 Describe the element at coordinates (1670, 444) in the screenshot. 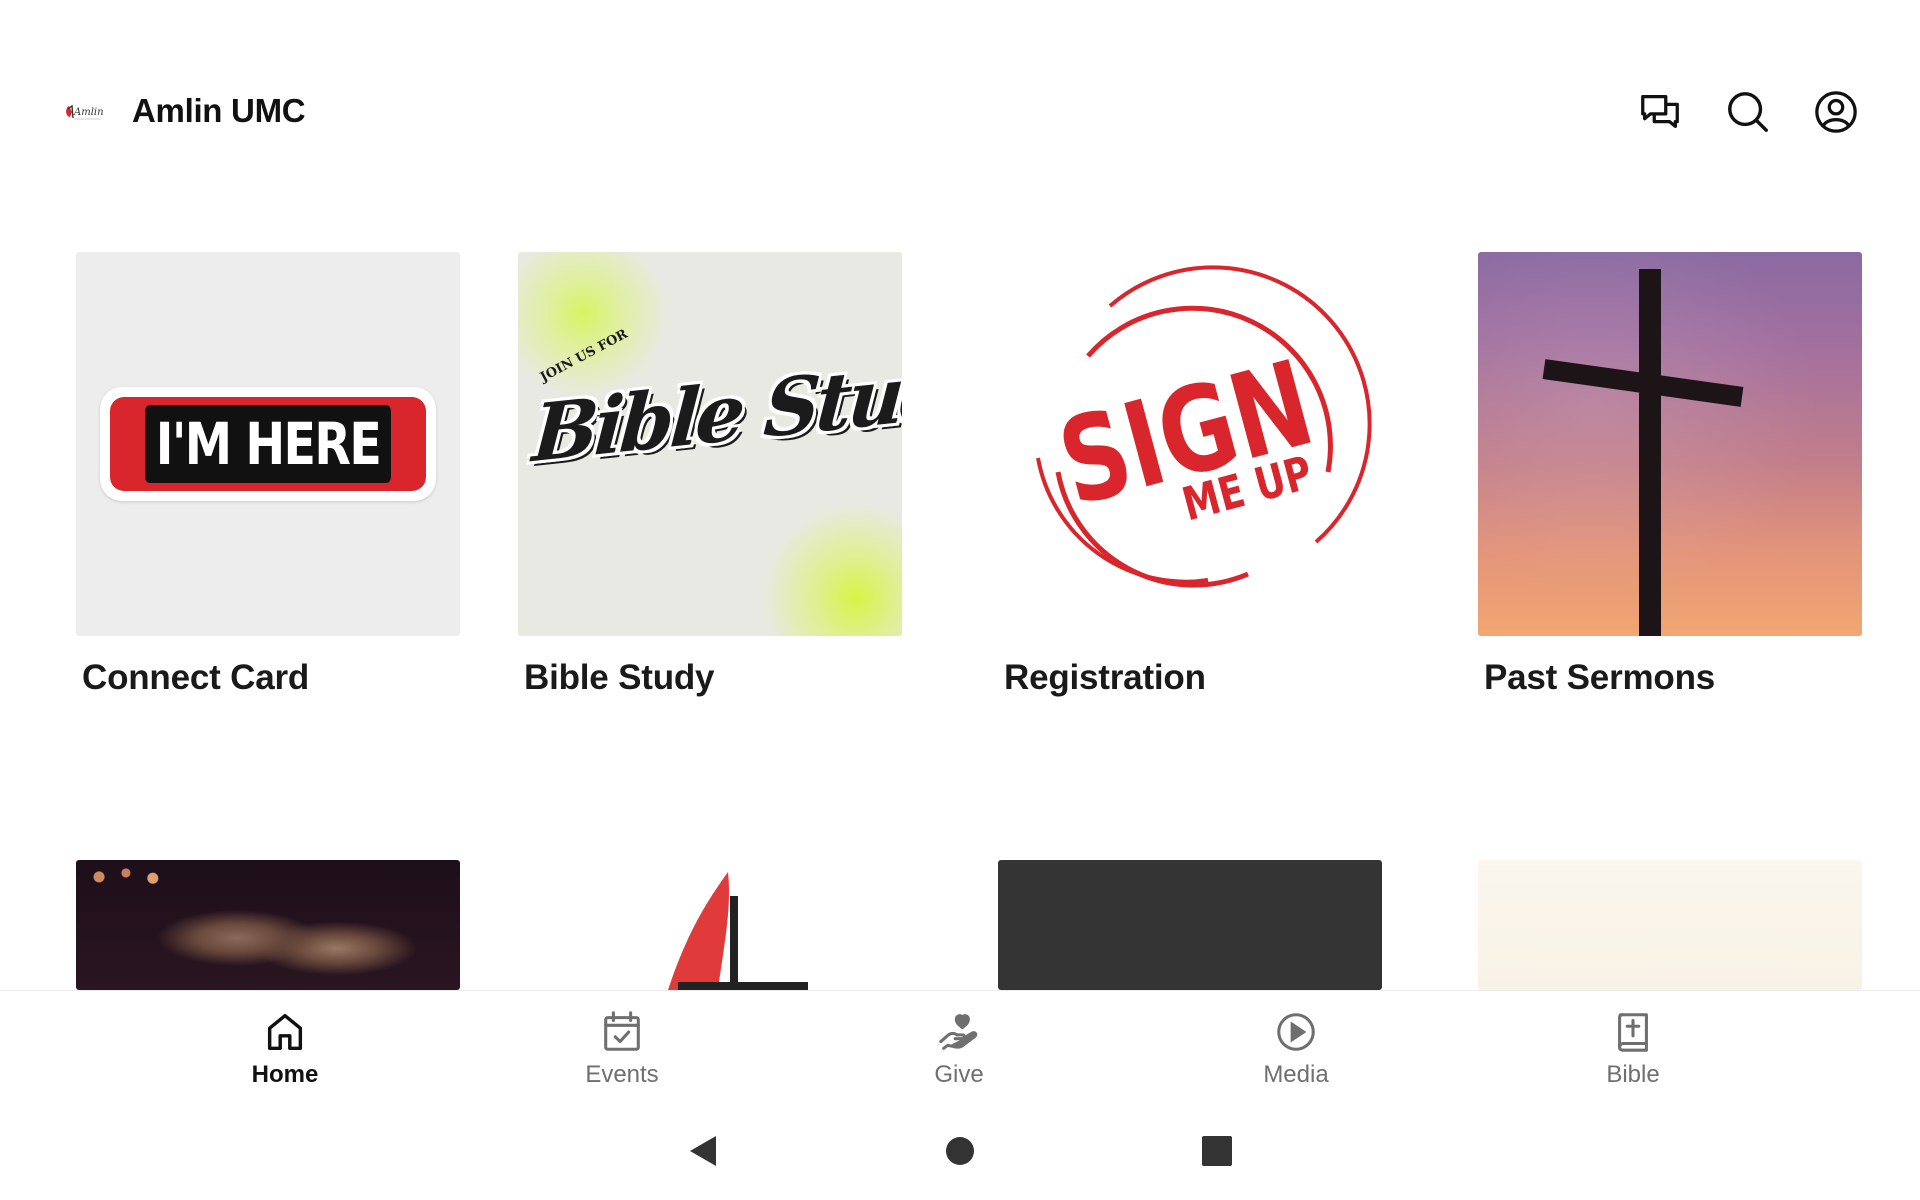

I see `past-sermons-image` at that location.